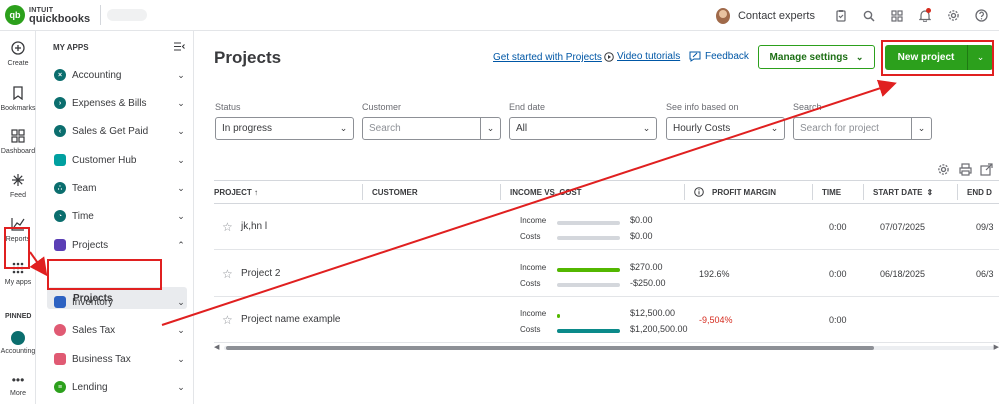  What do you see at coordinates (926, 57) in the screenshot?
I see `new-project-button: New project` at bounding box center [926, 57].